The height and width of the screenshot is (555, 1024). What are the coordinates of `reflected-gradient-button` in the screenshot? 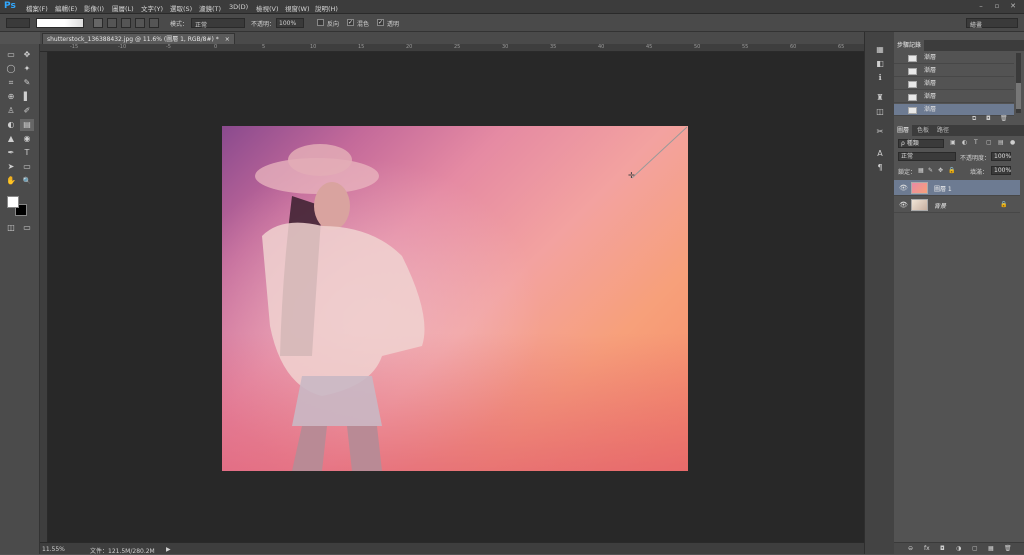 It's located at (140, 23).